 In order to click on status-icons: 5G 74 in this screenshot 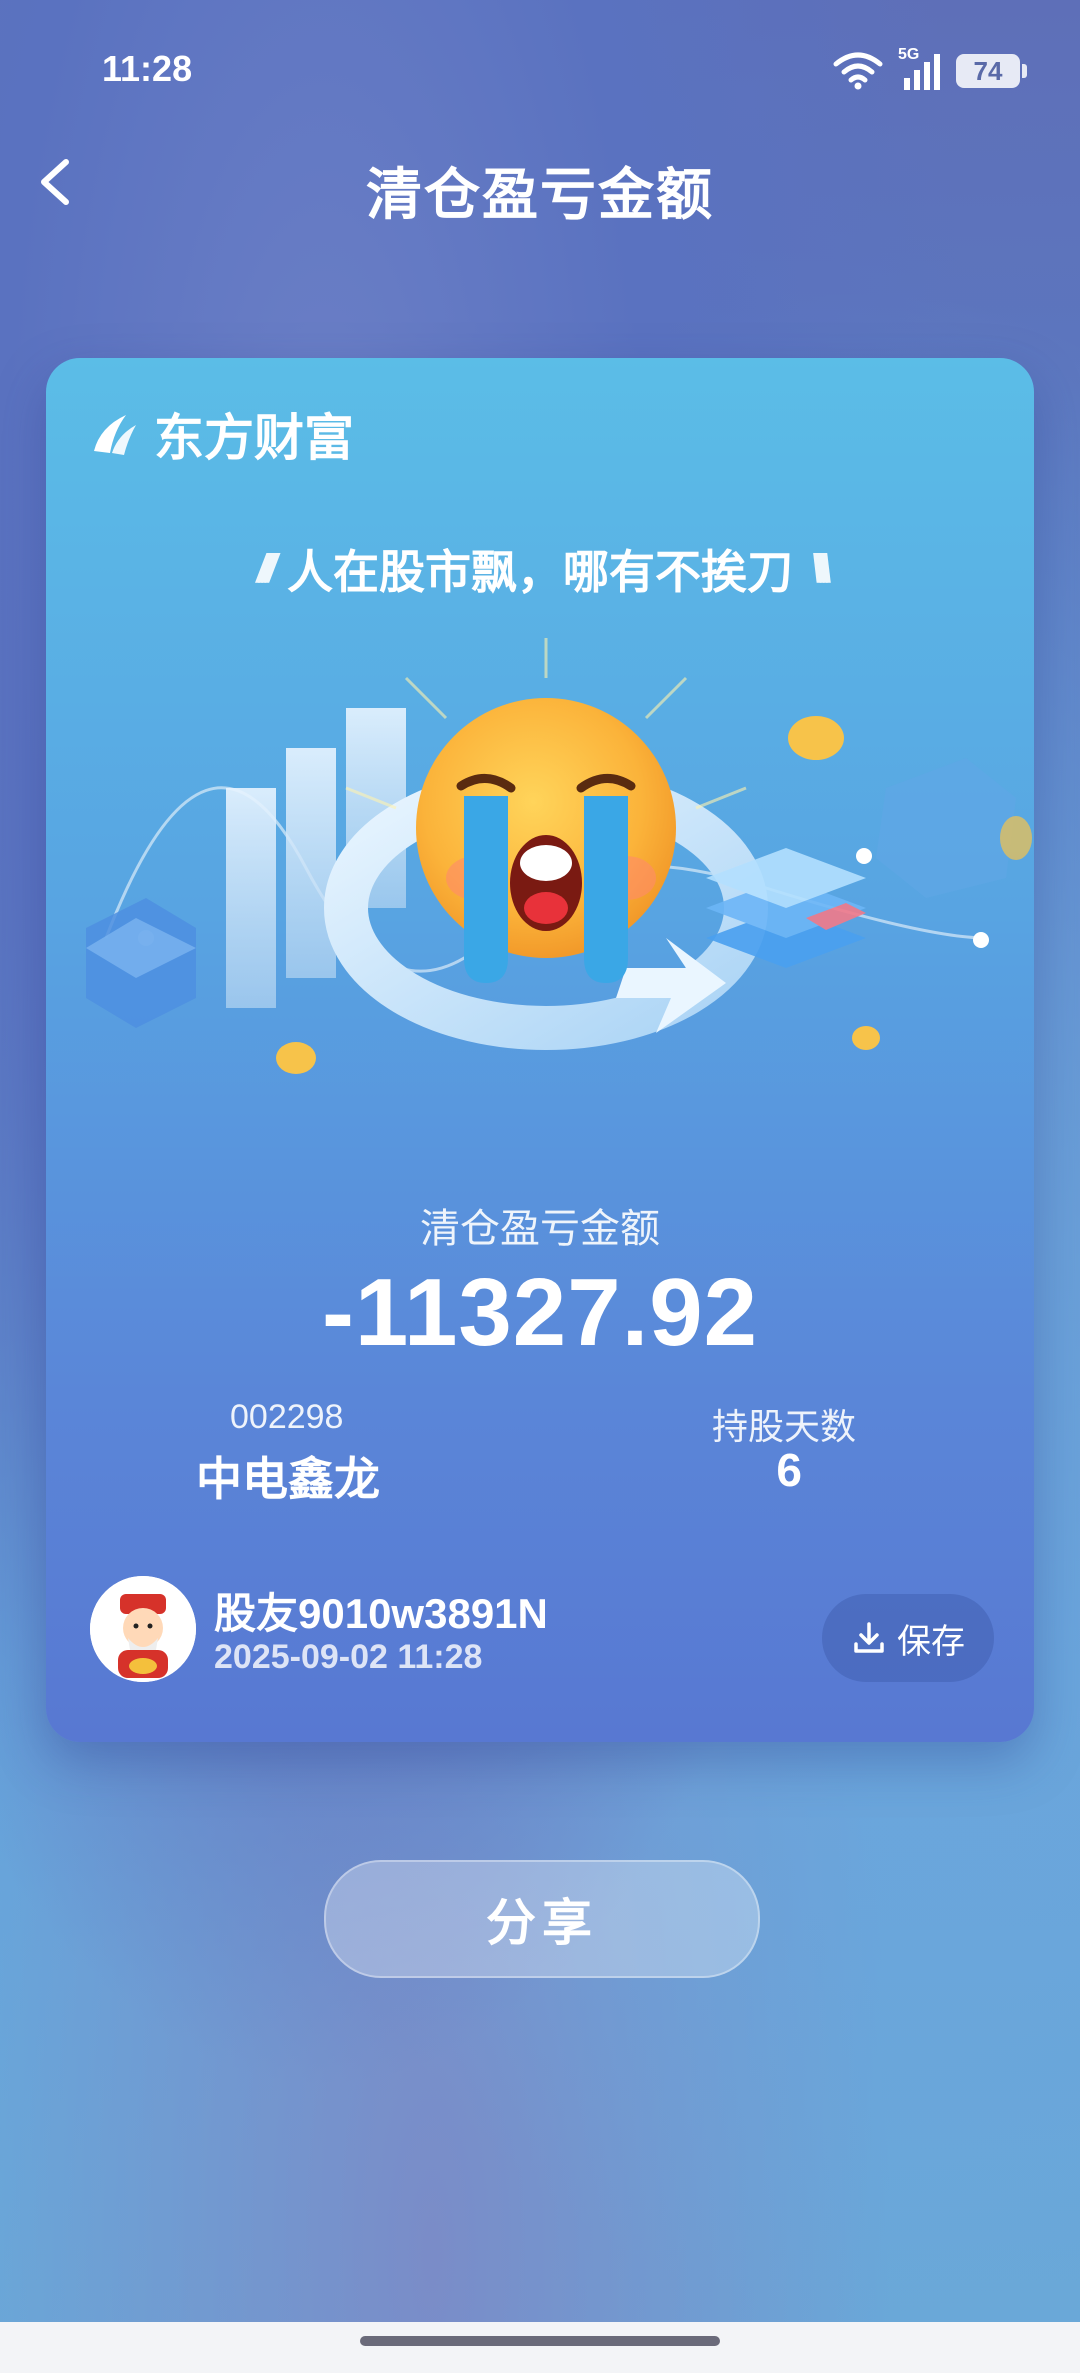, I will do `click(929, 69)`.